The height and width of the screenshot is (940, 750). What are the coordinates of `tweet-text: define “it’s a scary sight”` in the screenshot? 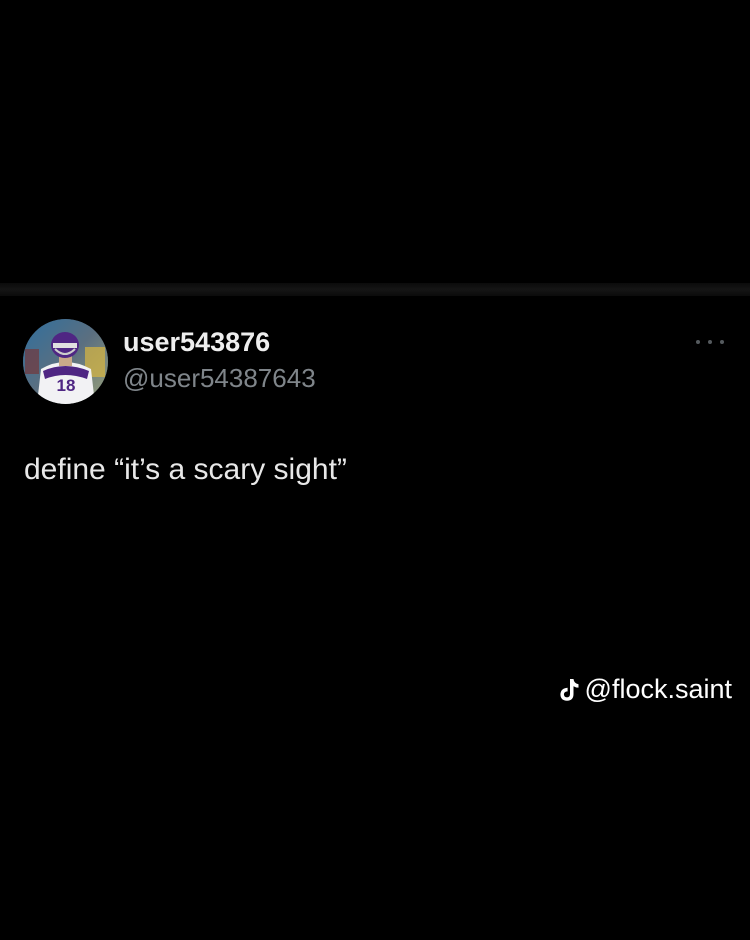 It's located at (185, 469).